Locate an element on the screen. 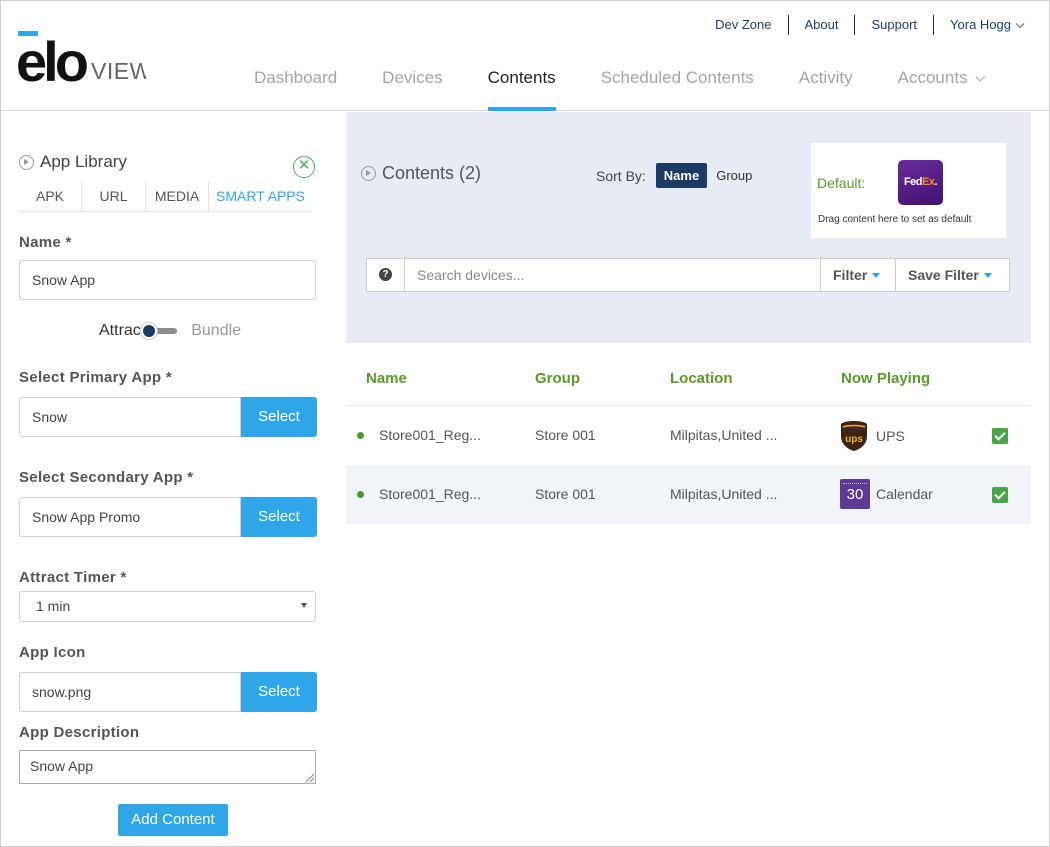 This screenshot has width=1050, height=847. name-label: Name * is located at coordinates (45, 242).